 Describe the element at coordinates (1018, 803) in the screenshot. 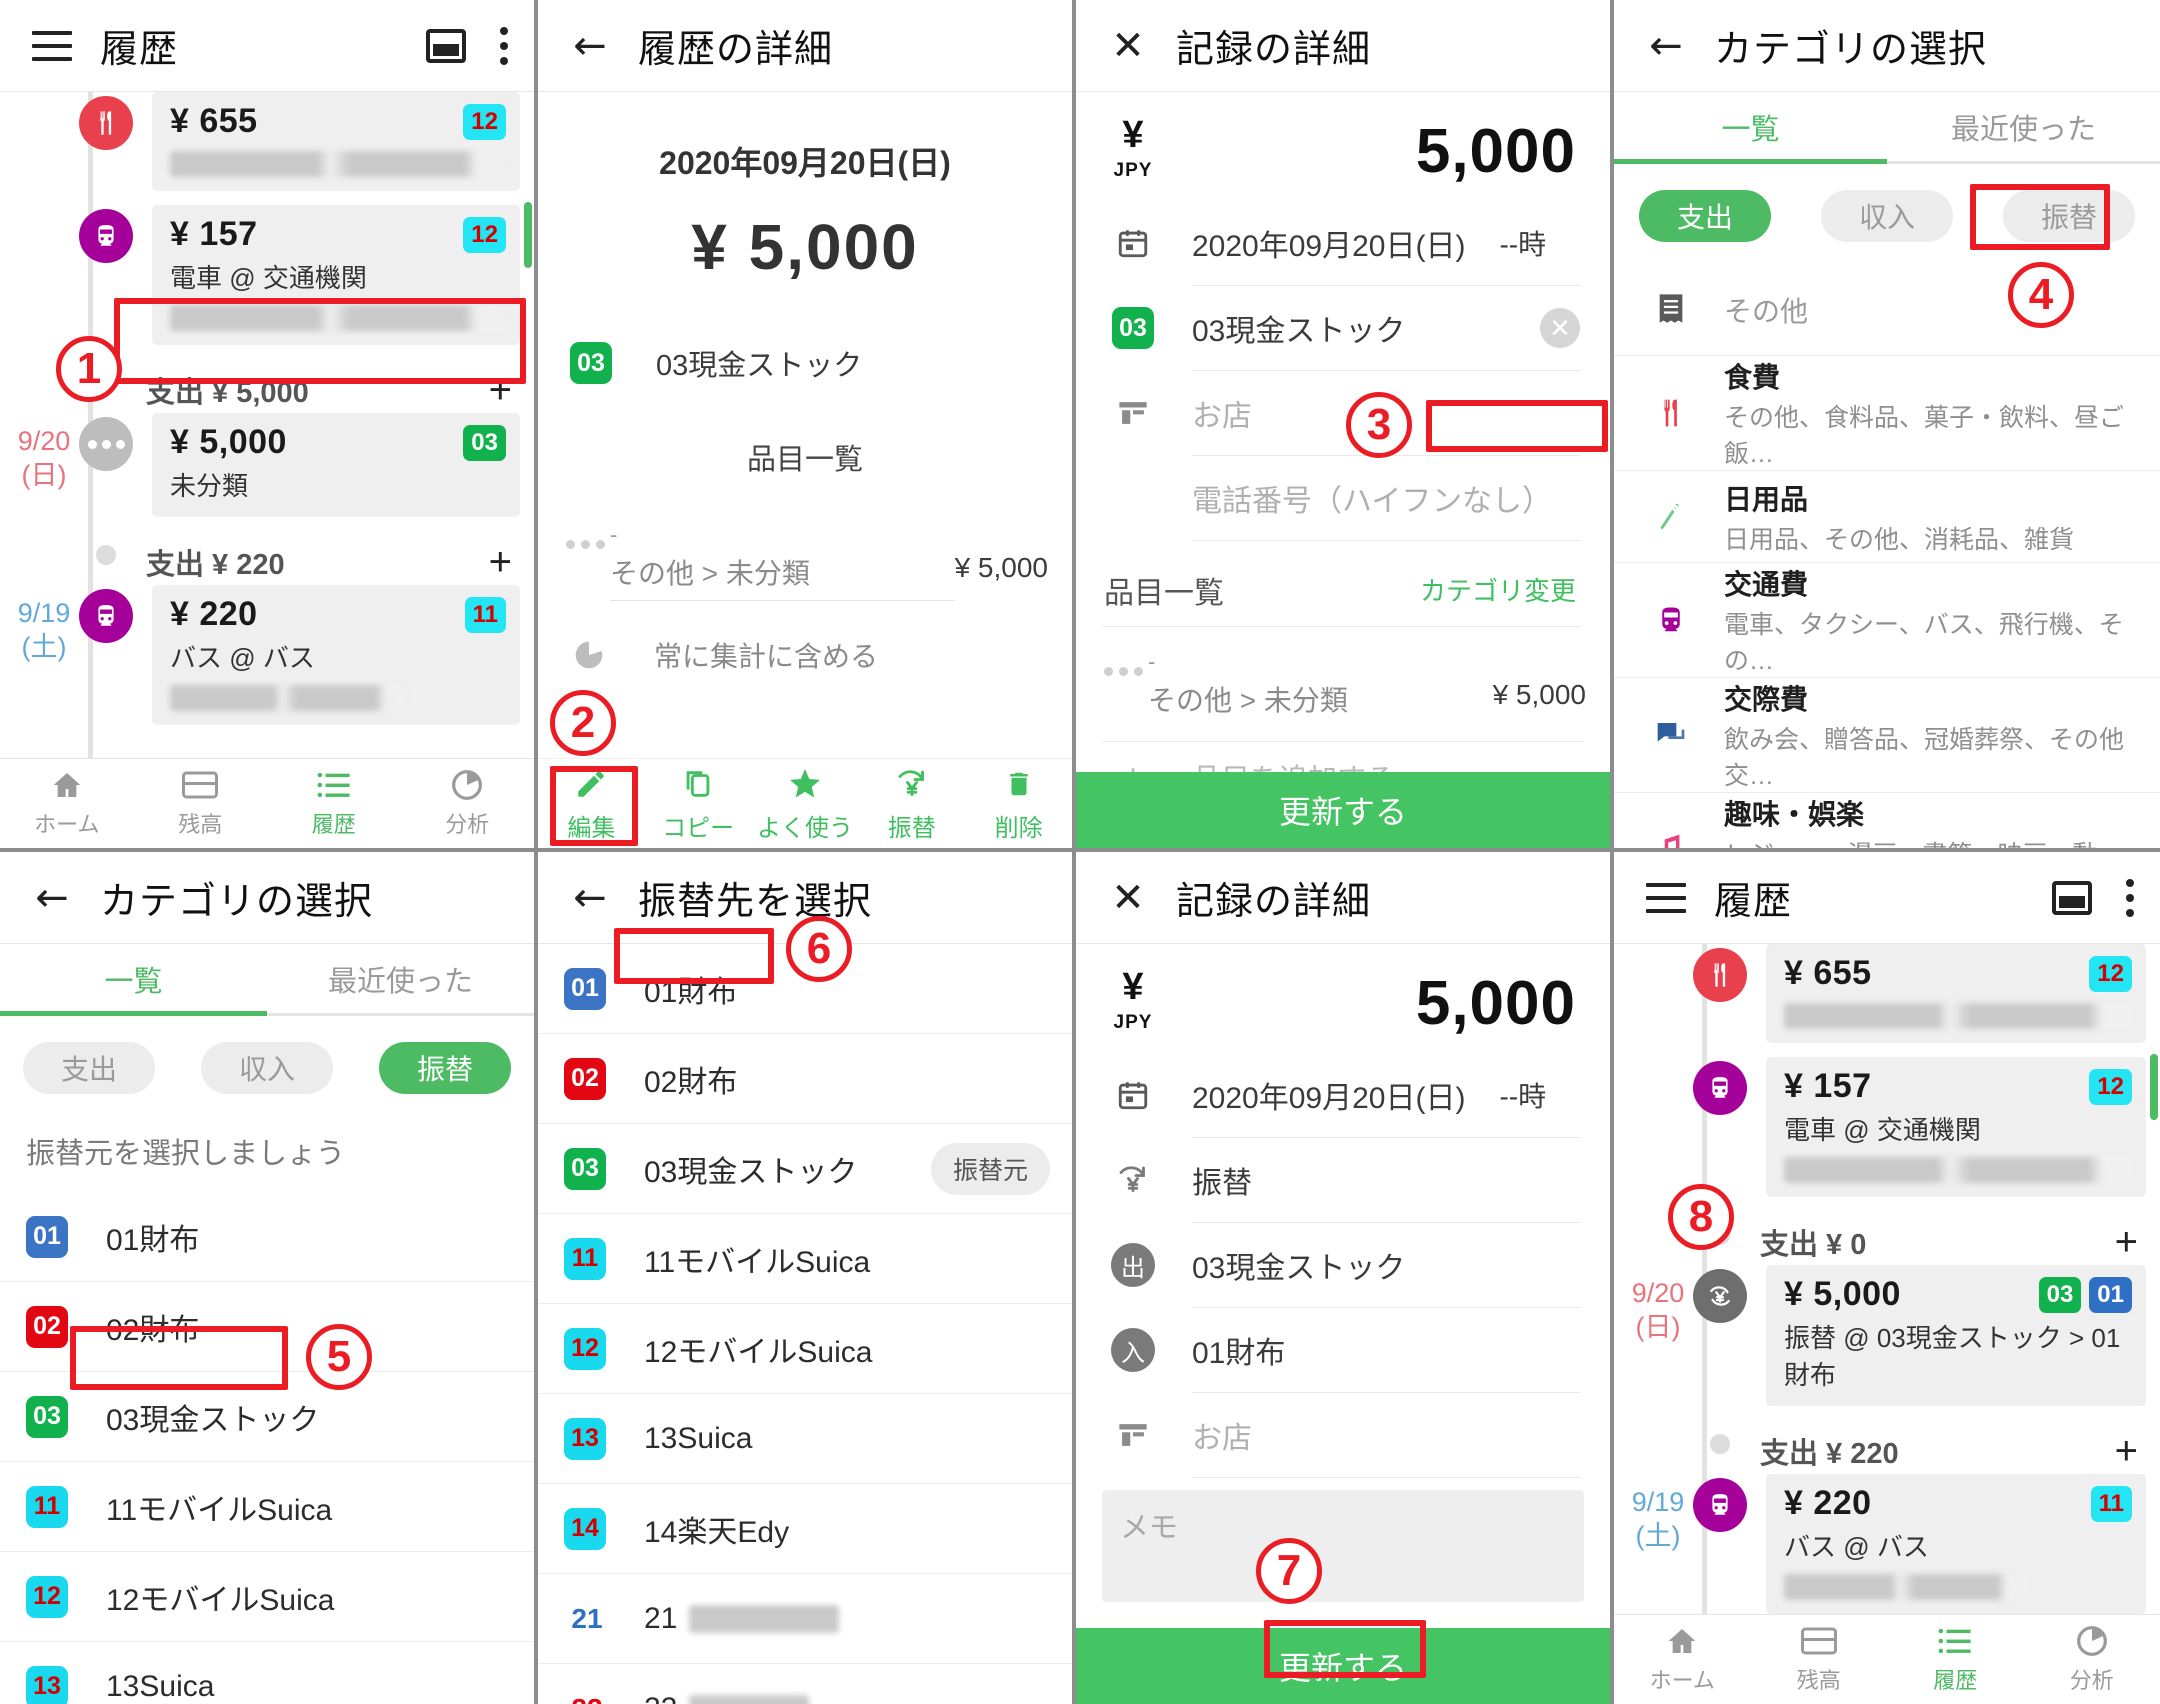

I see `delete-button: 削除` at that location.